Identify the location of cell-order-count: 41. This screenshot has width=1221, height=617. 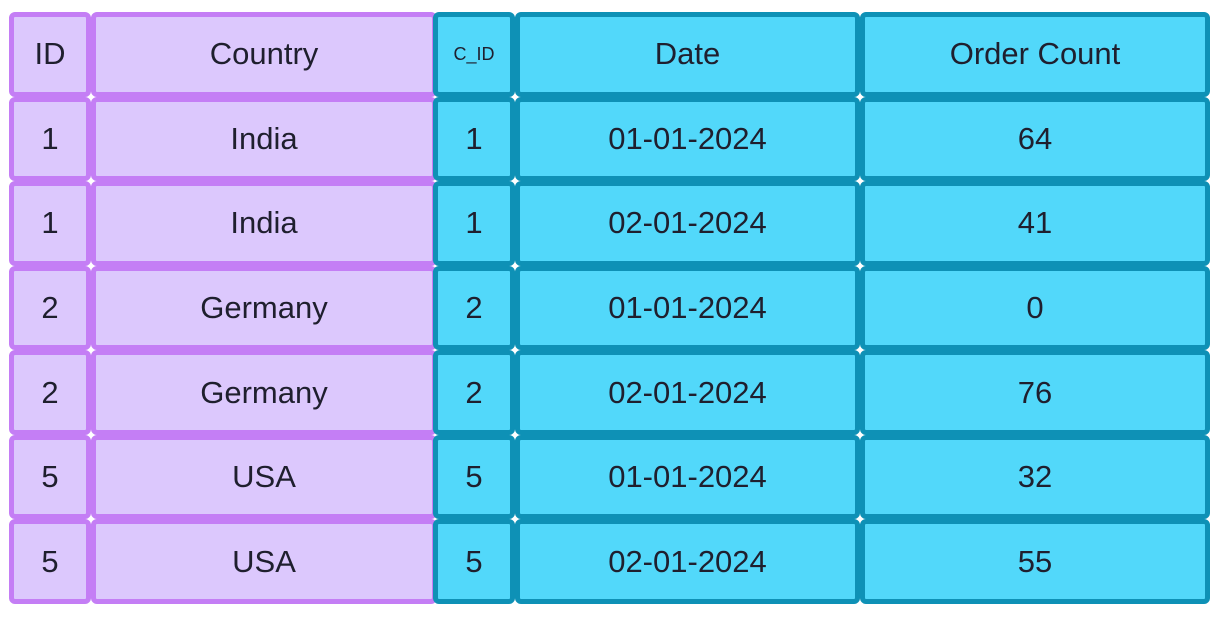
(1035, 223).